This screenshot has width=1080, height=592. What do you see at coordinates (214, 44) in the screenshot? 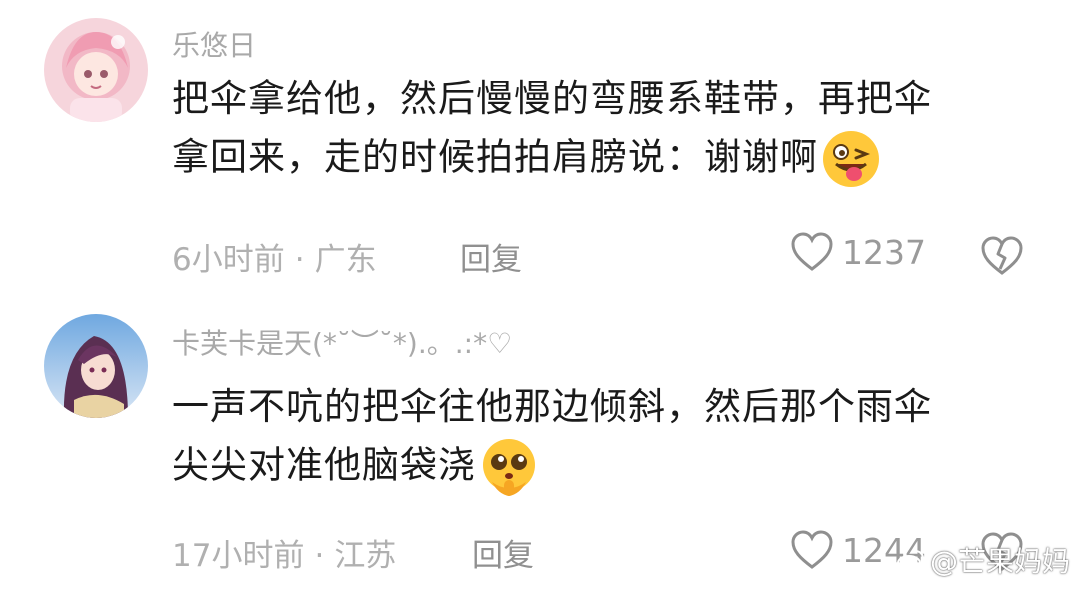
I see `username: 乐悠日` at bounding box center [214, 44].